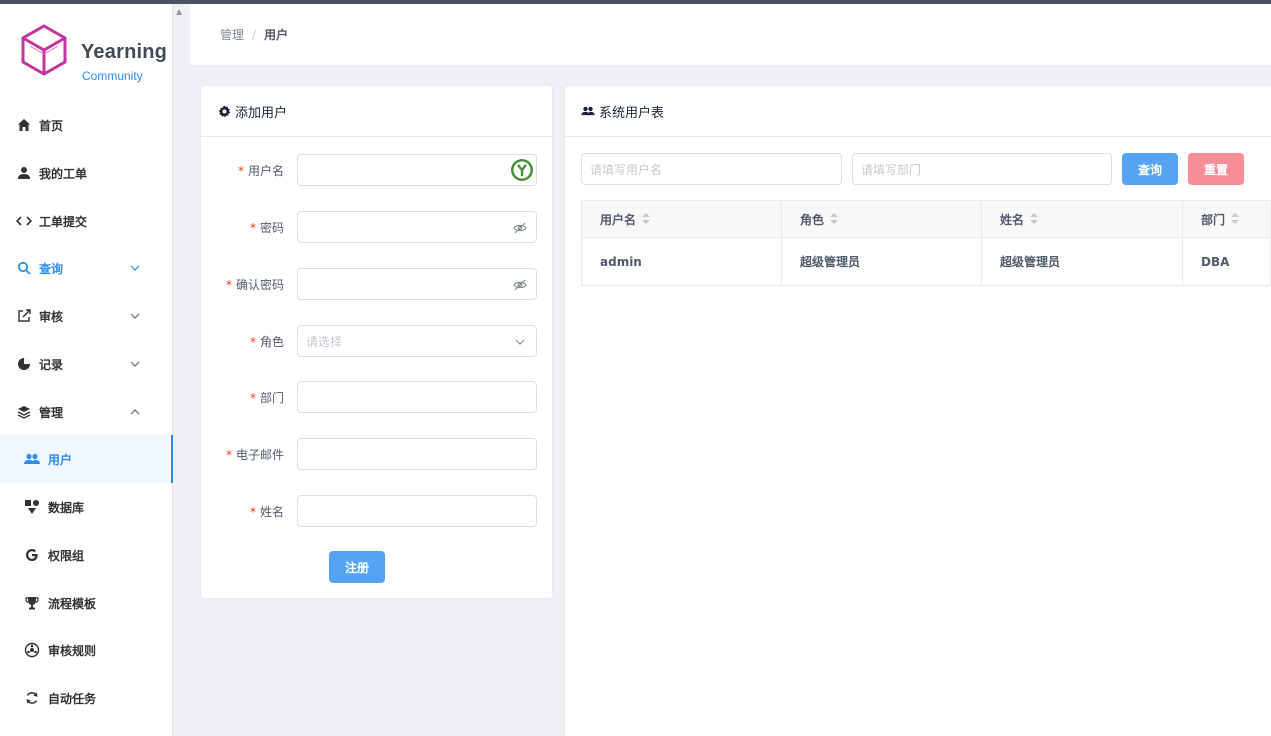  I want to click on column-header-username: 用户名, so click(681, 219).